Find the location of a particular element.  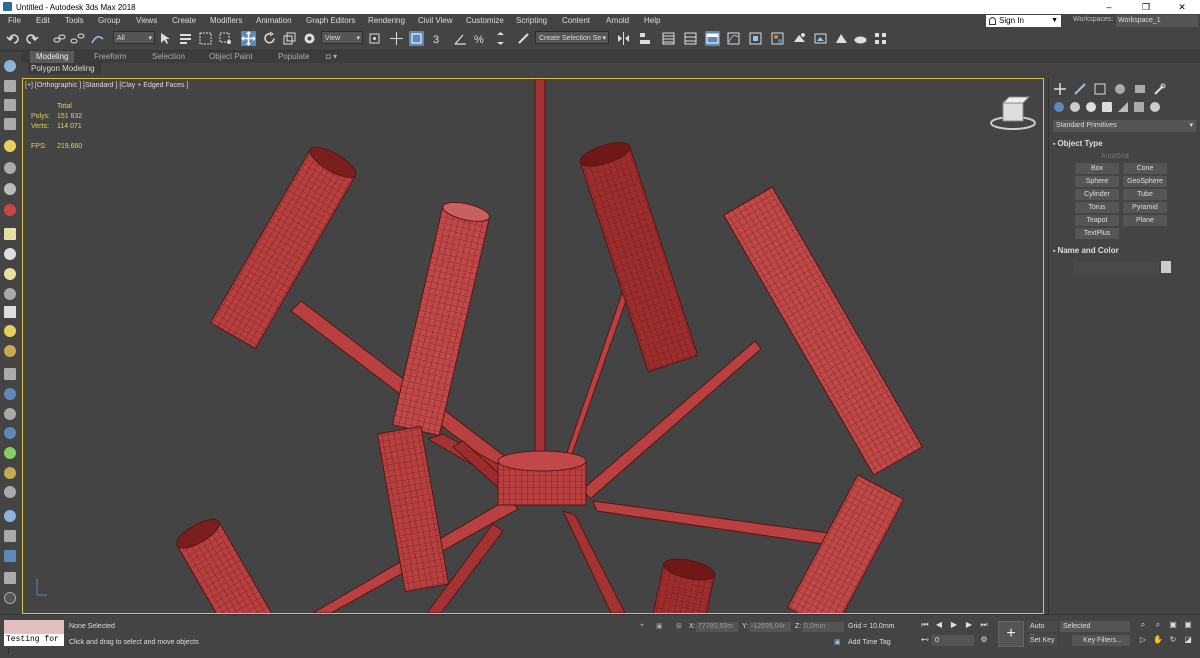

absolute-mode-icon: ⊞ is located at coordinates (679, 626).